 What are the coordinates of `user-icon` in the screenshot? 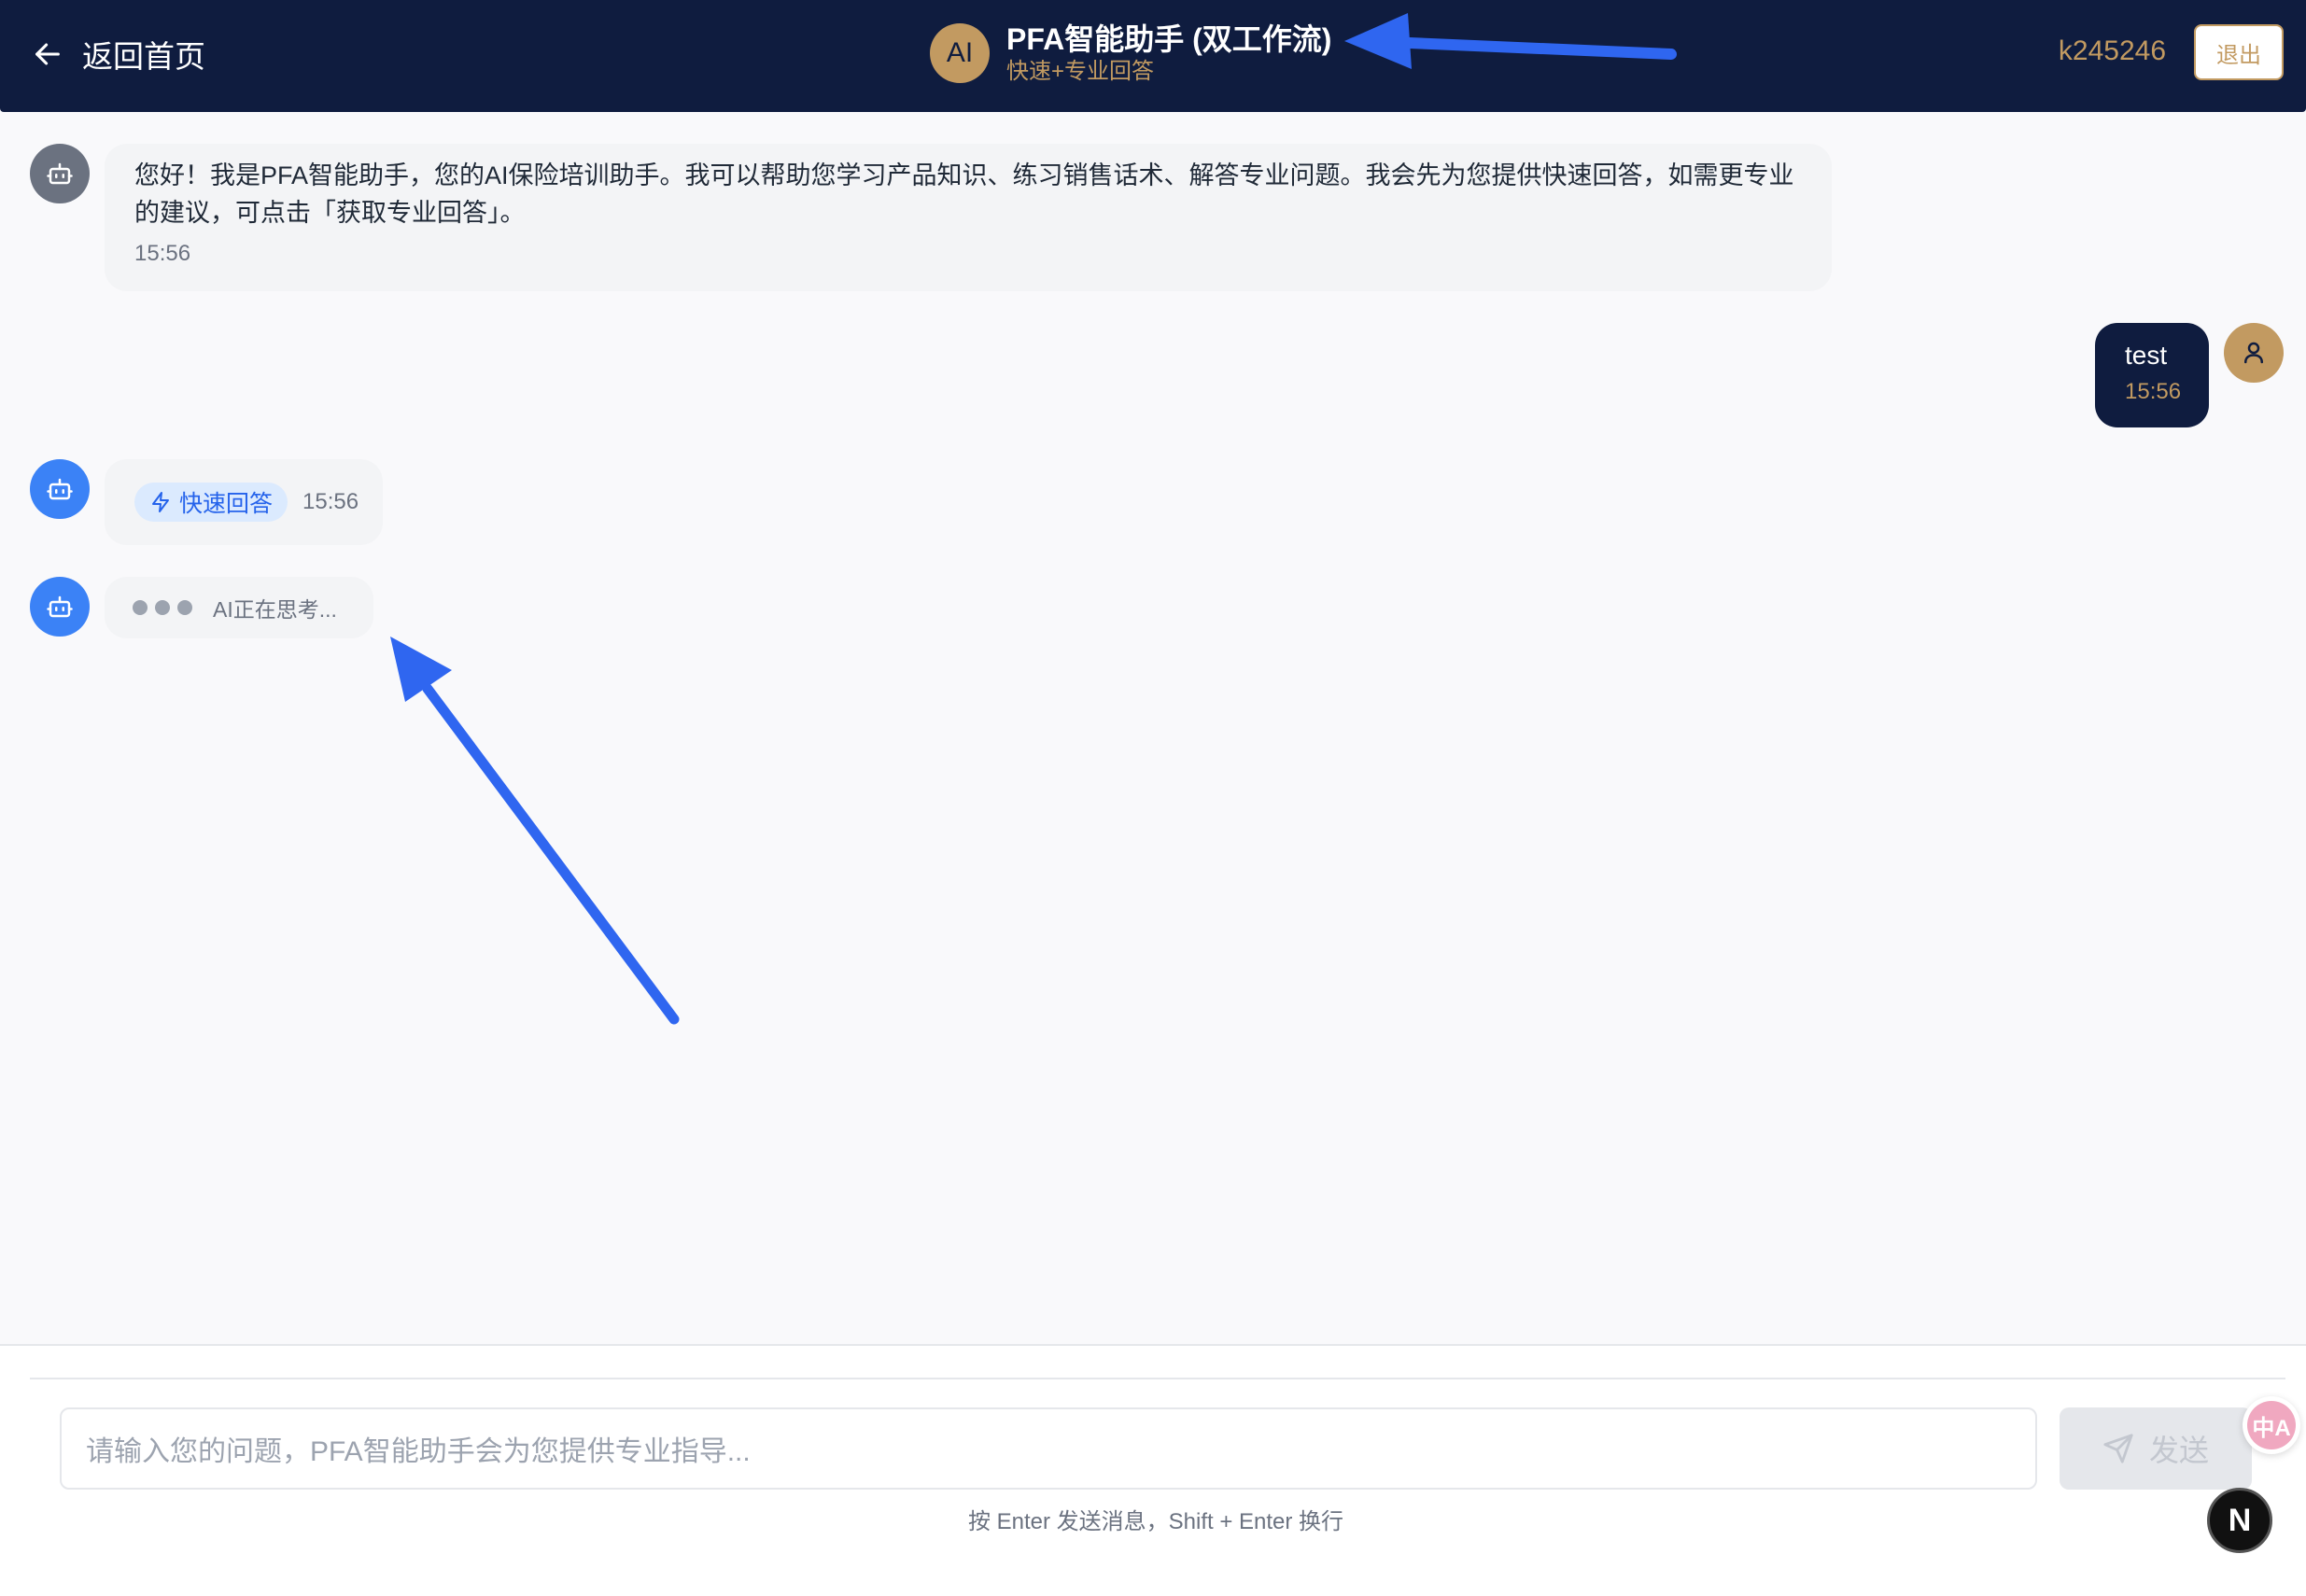 It's located at (2253, 353).